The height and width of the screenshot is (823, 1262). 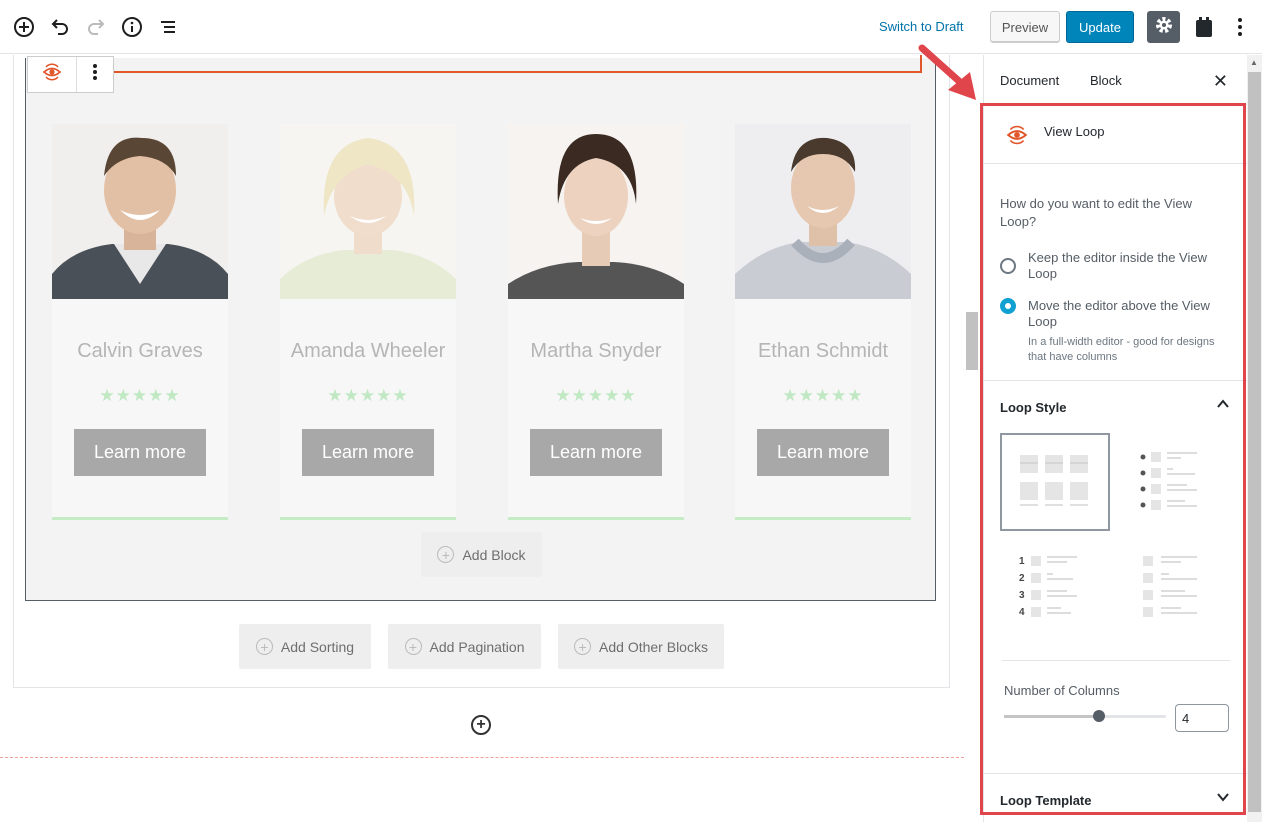 I want to click on add-block-button: + Add Block, so click(x=481, y=554).